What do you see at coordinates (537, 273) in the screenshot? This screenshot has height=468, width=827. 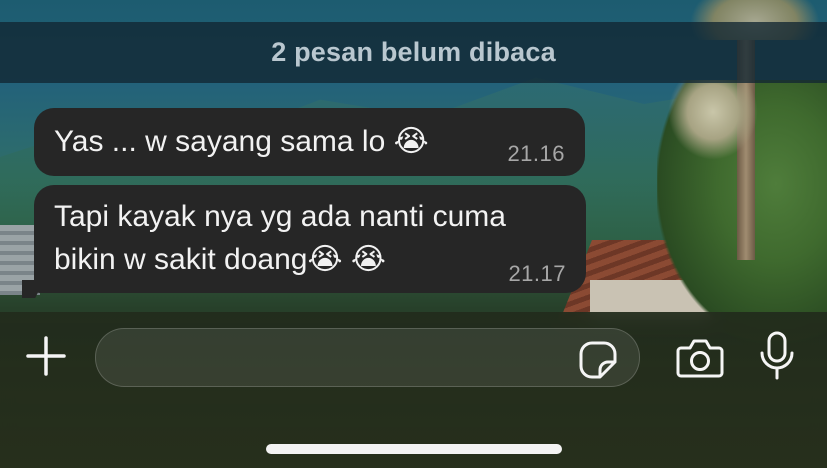 I see `message-timestamp: 21.17` at bounding box center [537, 273].